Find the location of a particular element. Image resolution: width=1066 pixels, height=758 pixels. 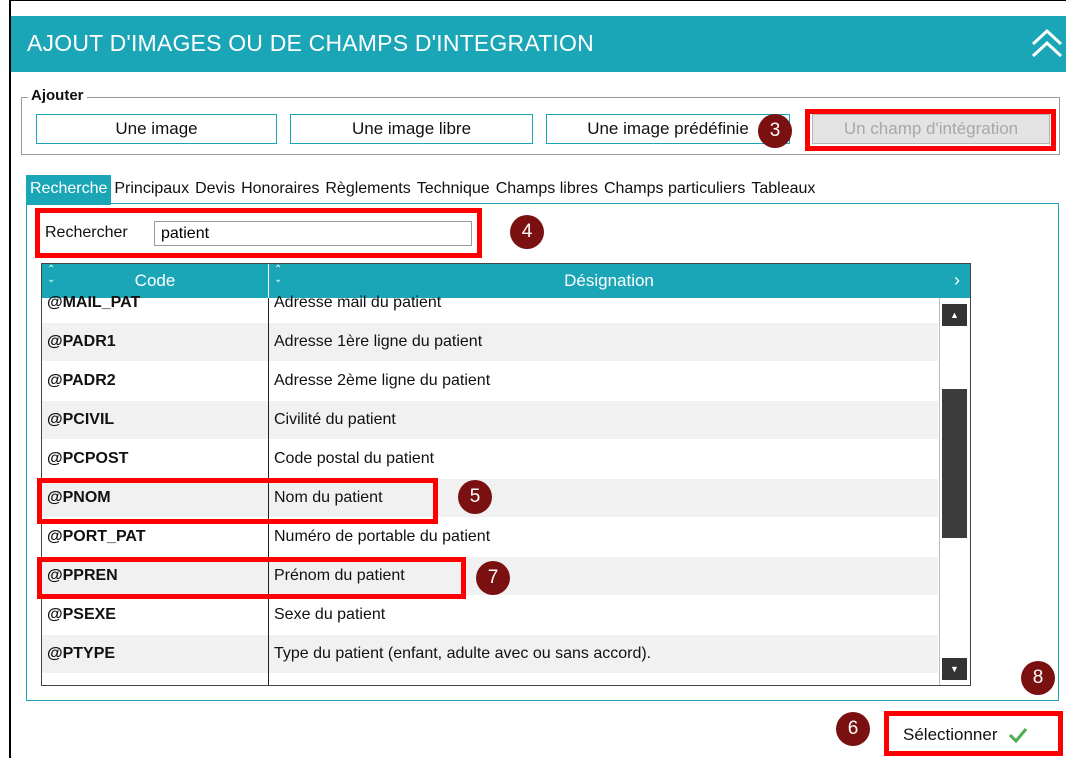

table-row: @PADR1 Adresse 1ère ligne du patient is located at coordinates (490, 342).